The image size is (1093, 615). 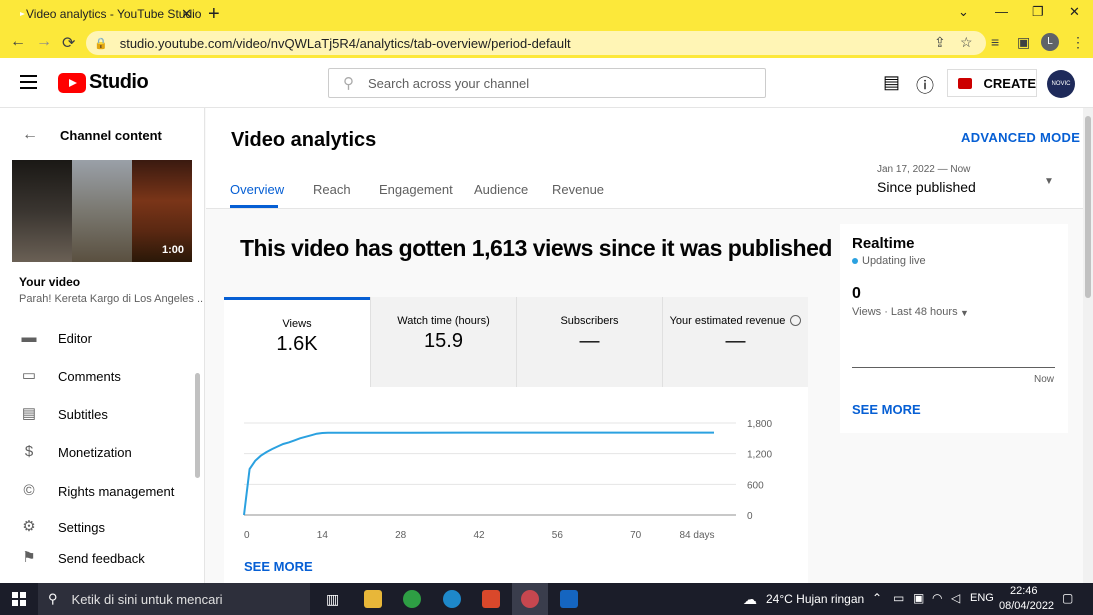 What do you see at coordinates (373, 599) in the screenshot?
I see `file-explorer-icon` at bounding box center [373, 599].